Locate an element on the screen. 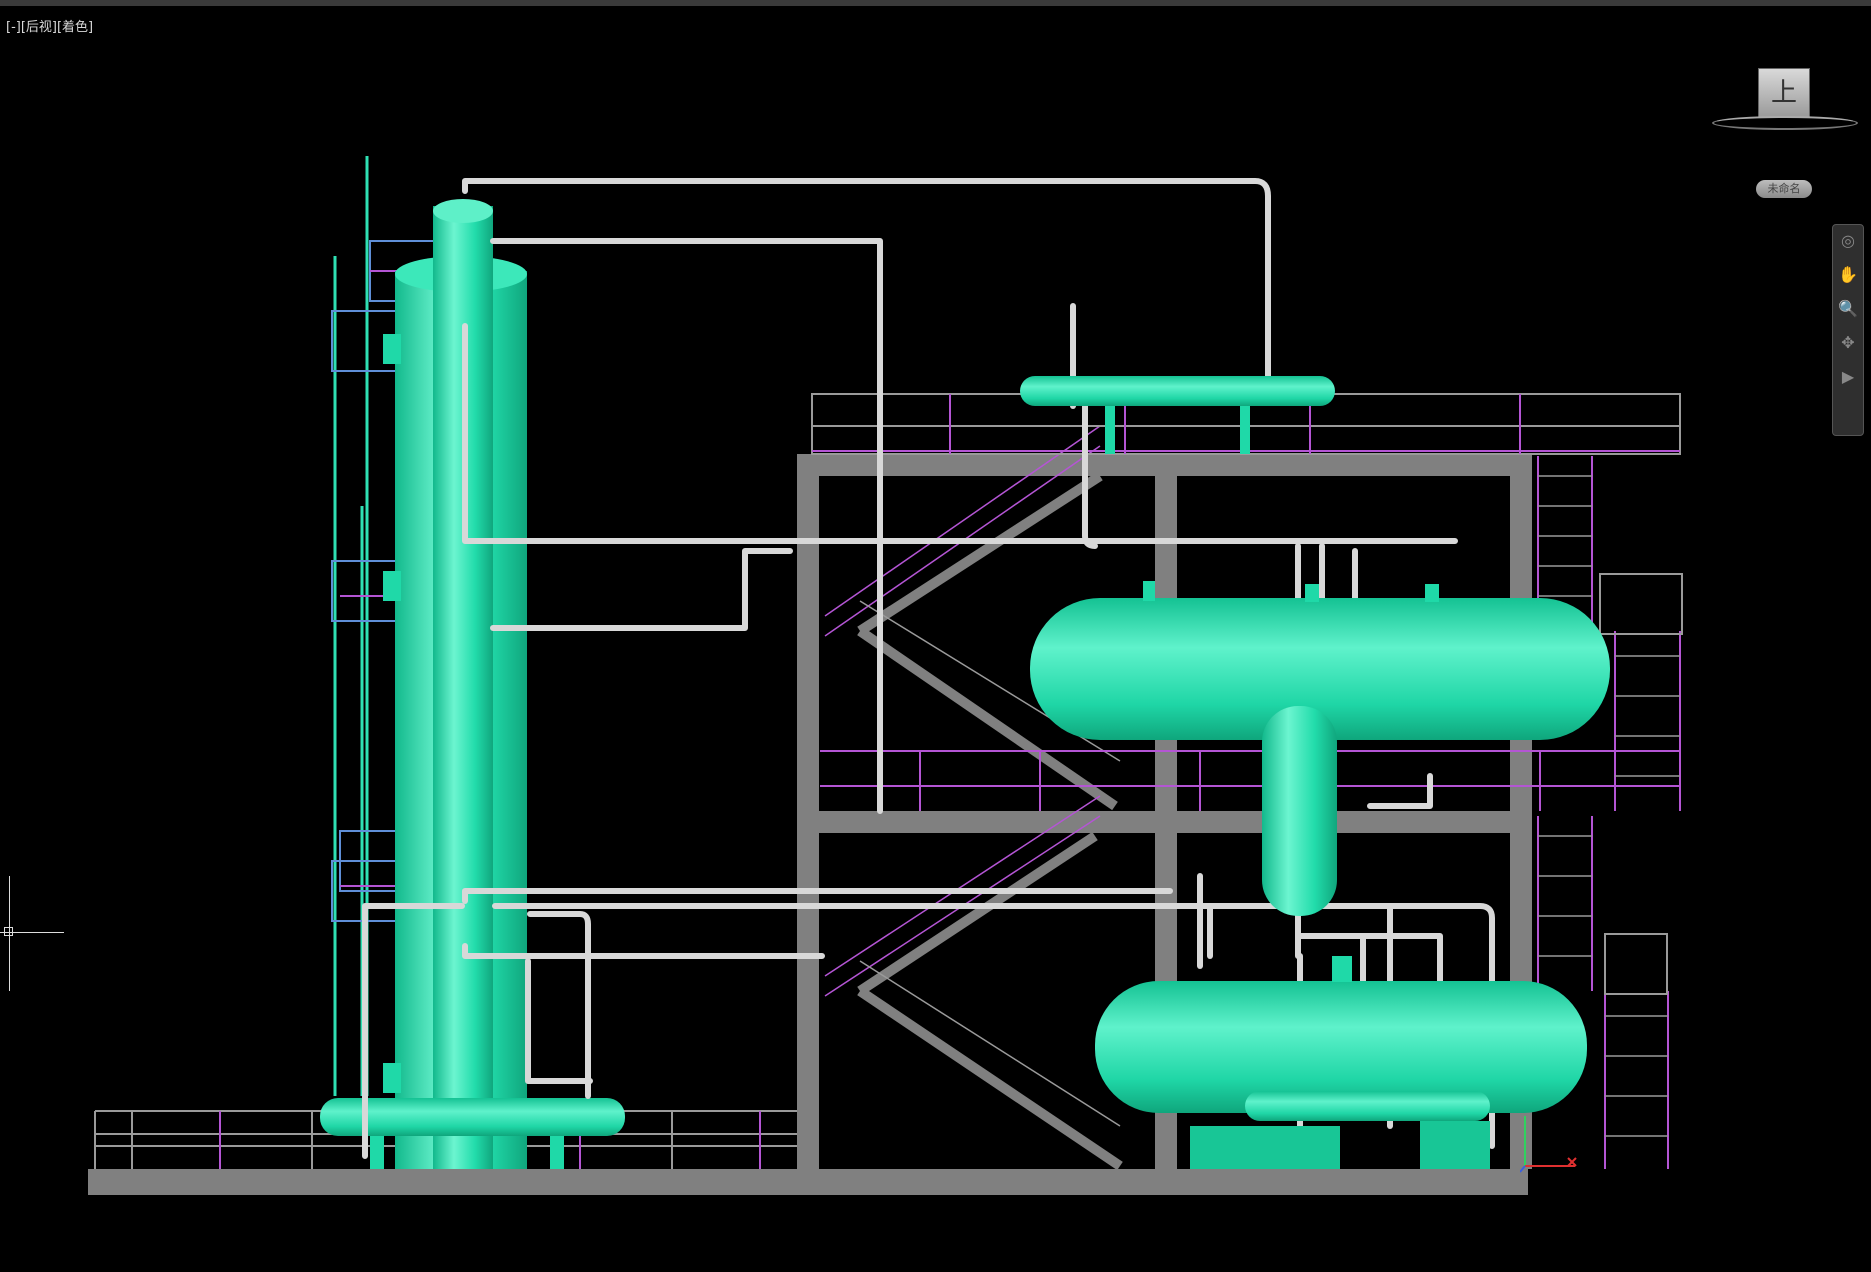 The image size is (1871, 1272). showmotion-icon: ▶ is located at coordinates (1848, 377).